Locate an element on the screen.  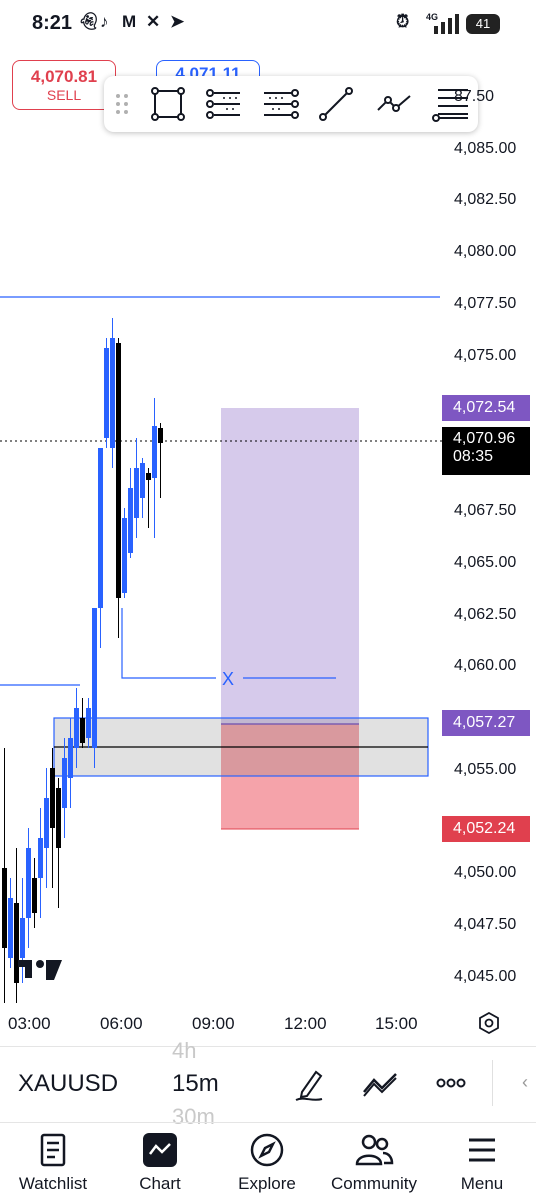
price-tick: 4,065.00 is located at coordinates (485, 562).